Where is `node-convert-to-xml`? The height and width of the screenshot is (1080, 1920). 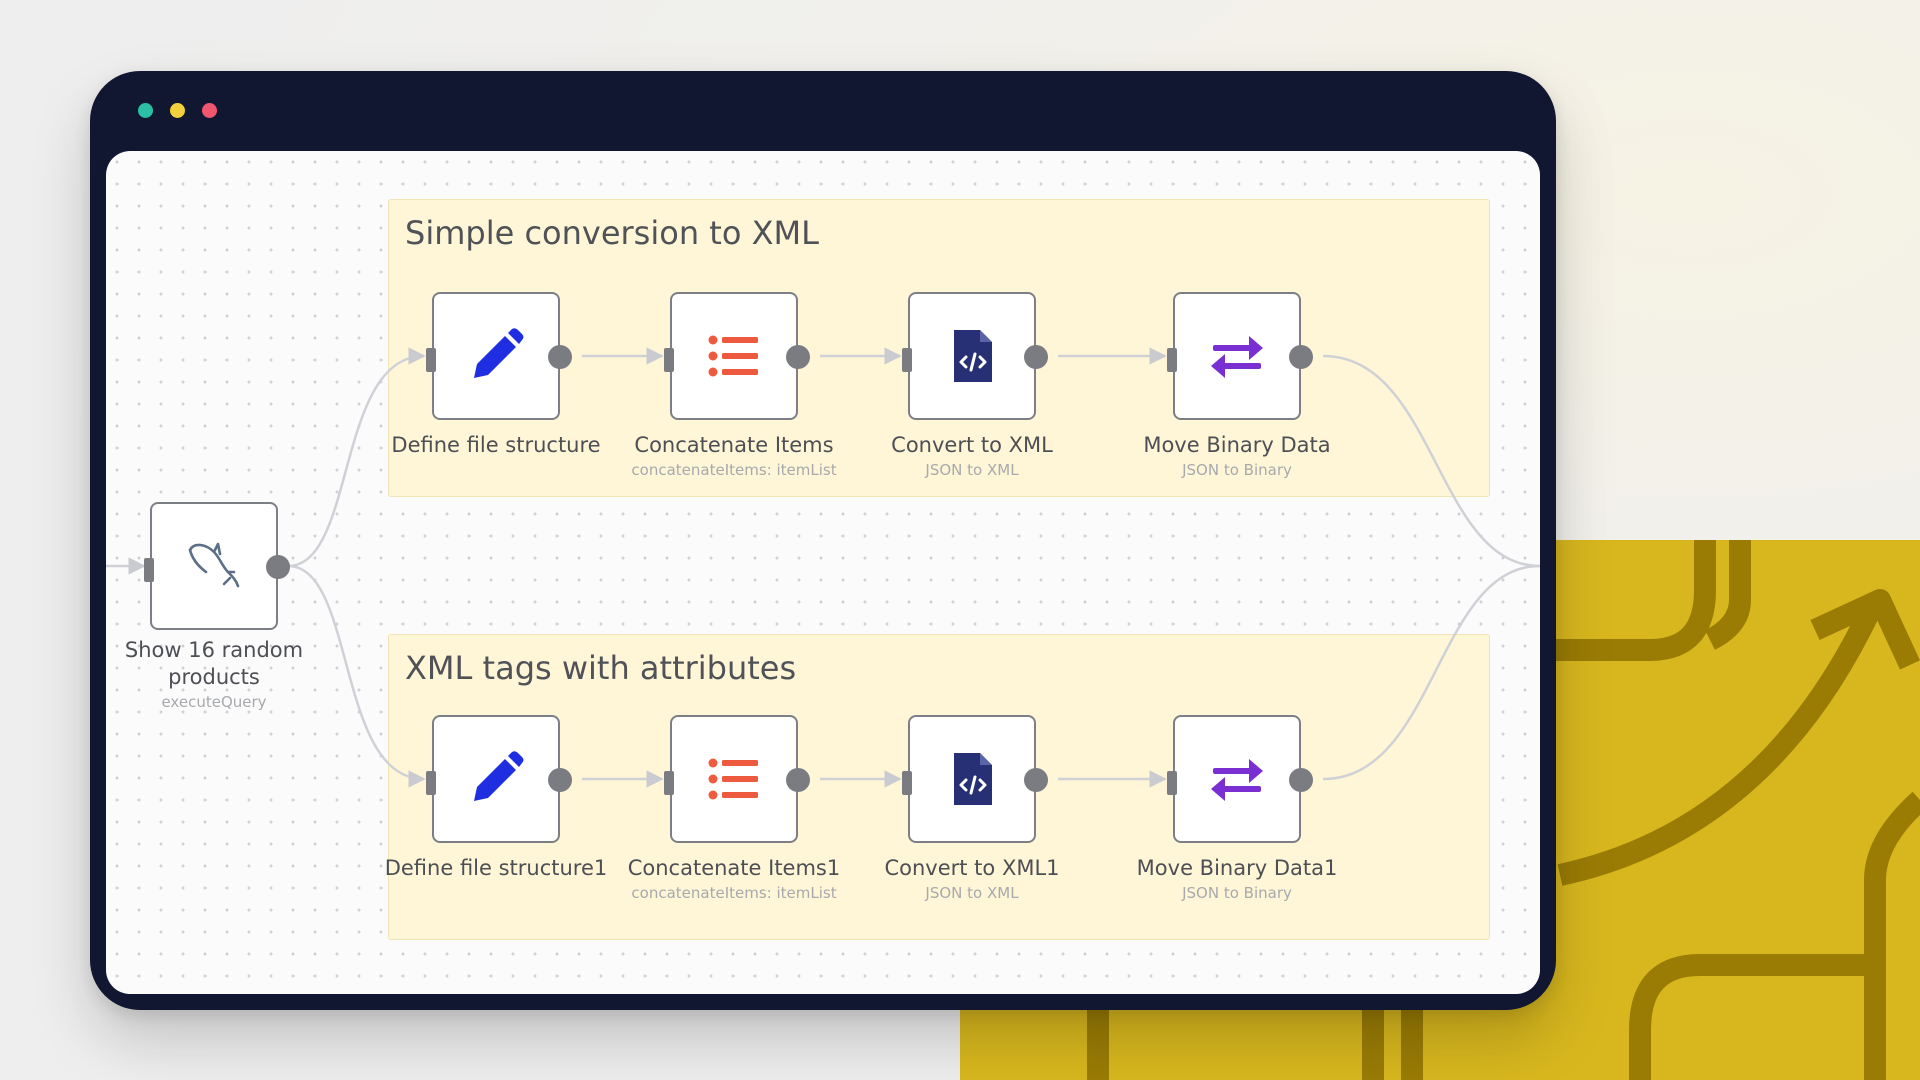
node-convert-to-xml is located at coordinates (975, 356).